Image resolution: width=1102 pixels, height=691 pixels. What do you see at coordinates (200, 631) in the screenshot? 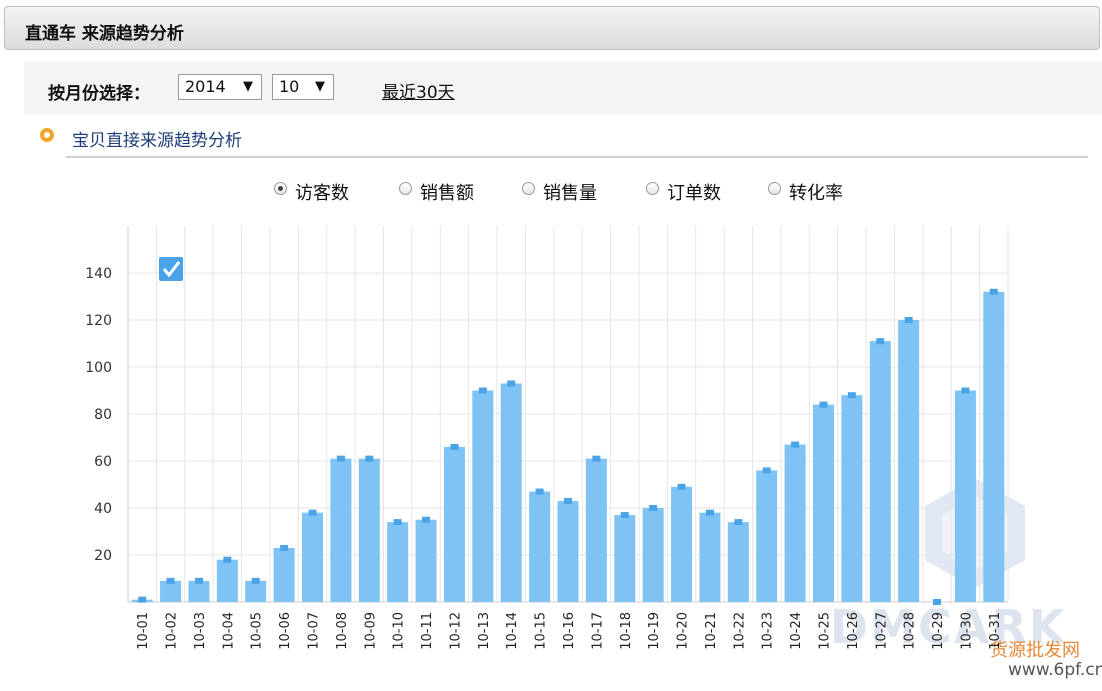
I see `x-tick-label: 10-03` at bounding box center [200, 631].